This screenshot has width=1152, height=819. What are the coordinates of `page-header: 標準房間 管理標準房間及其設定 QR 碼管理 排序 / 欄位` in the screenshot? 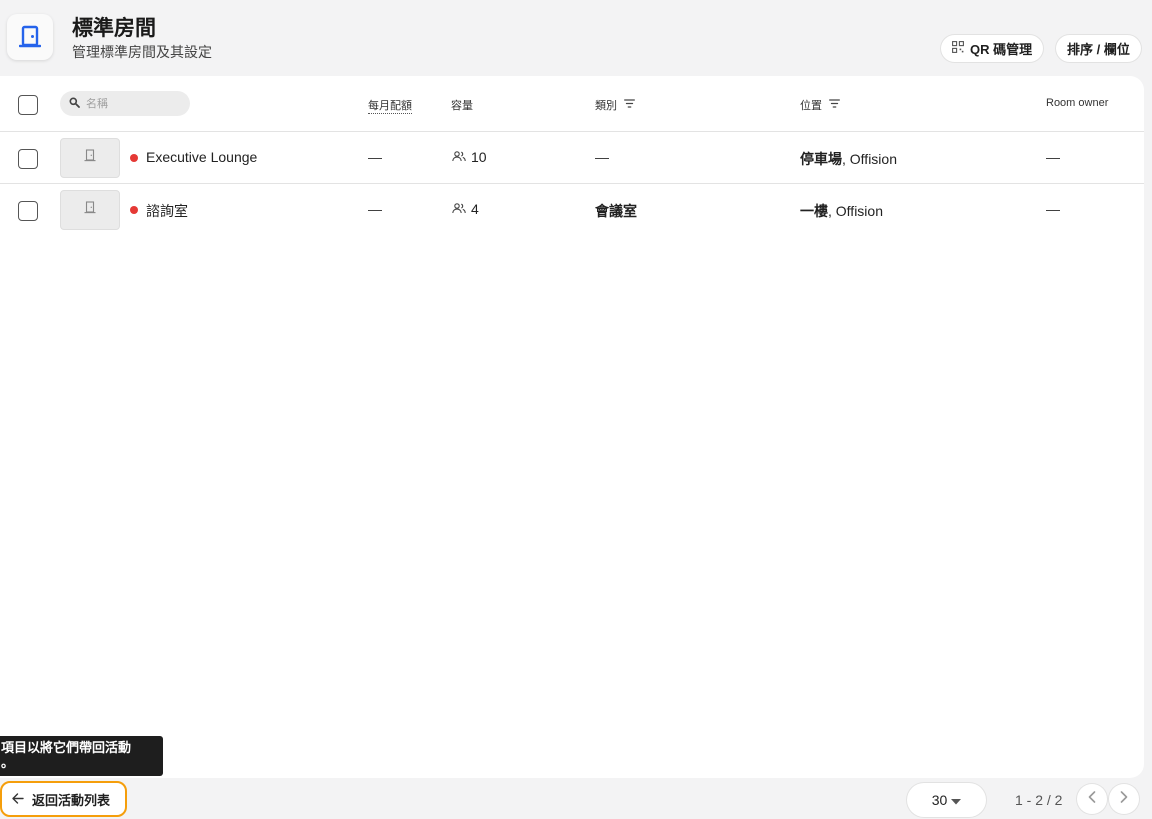 It's located at (576, 38).